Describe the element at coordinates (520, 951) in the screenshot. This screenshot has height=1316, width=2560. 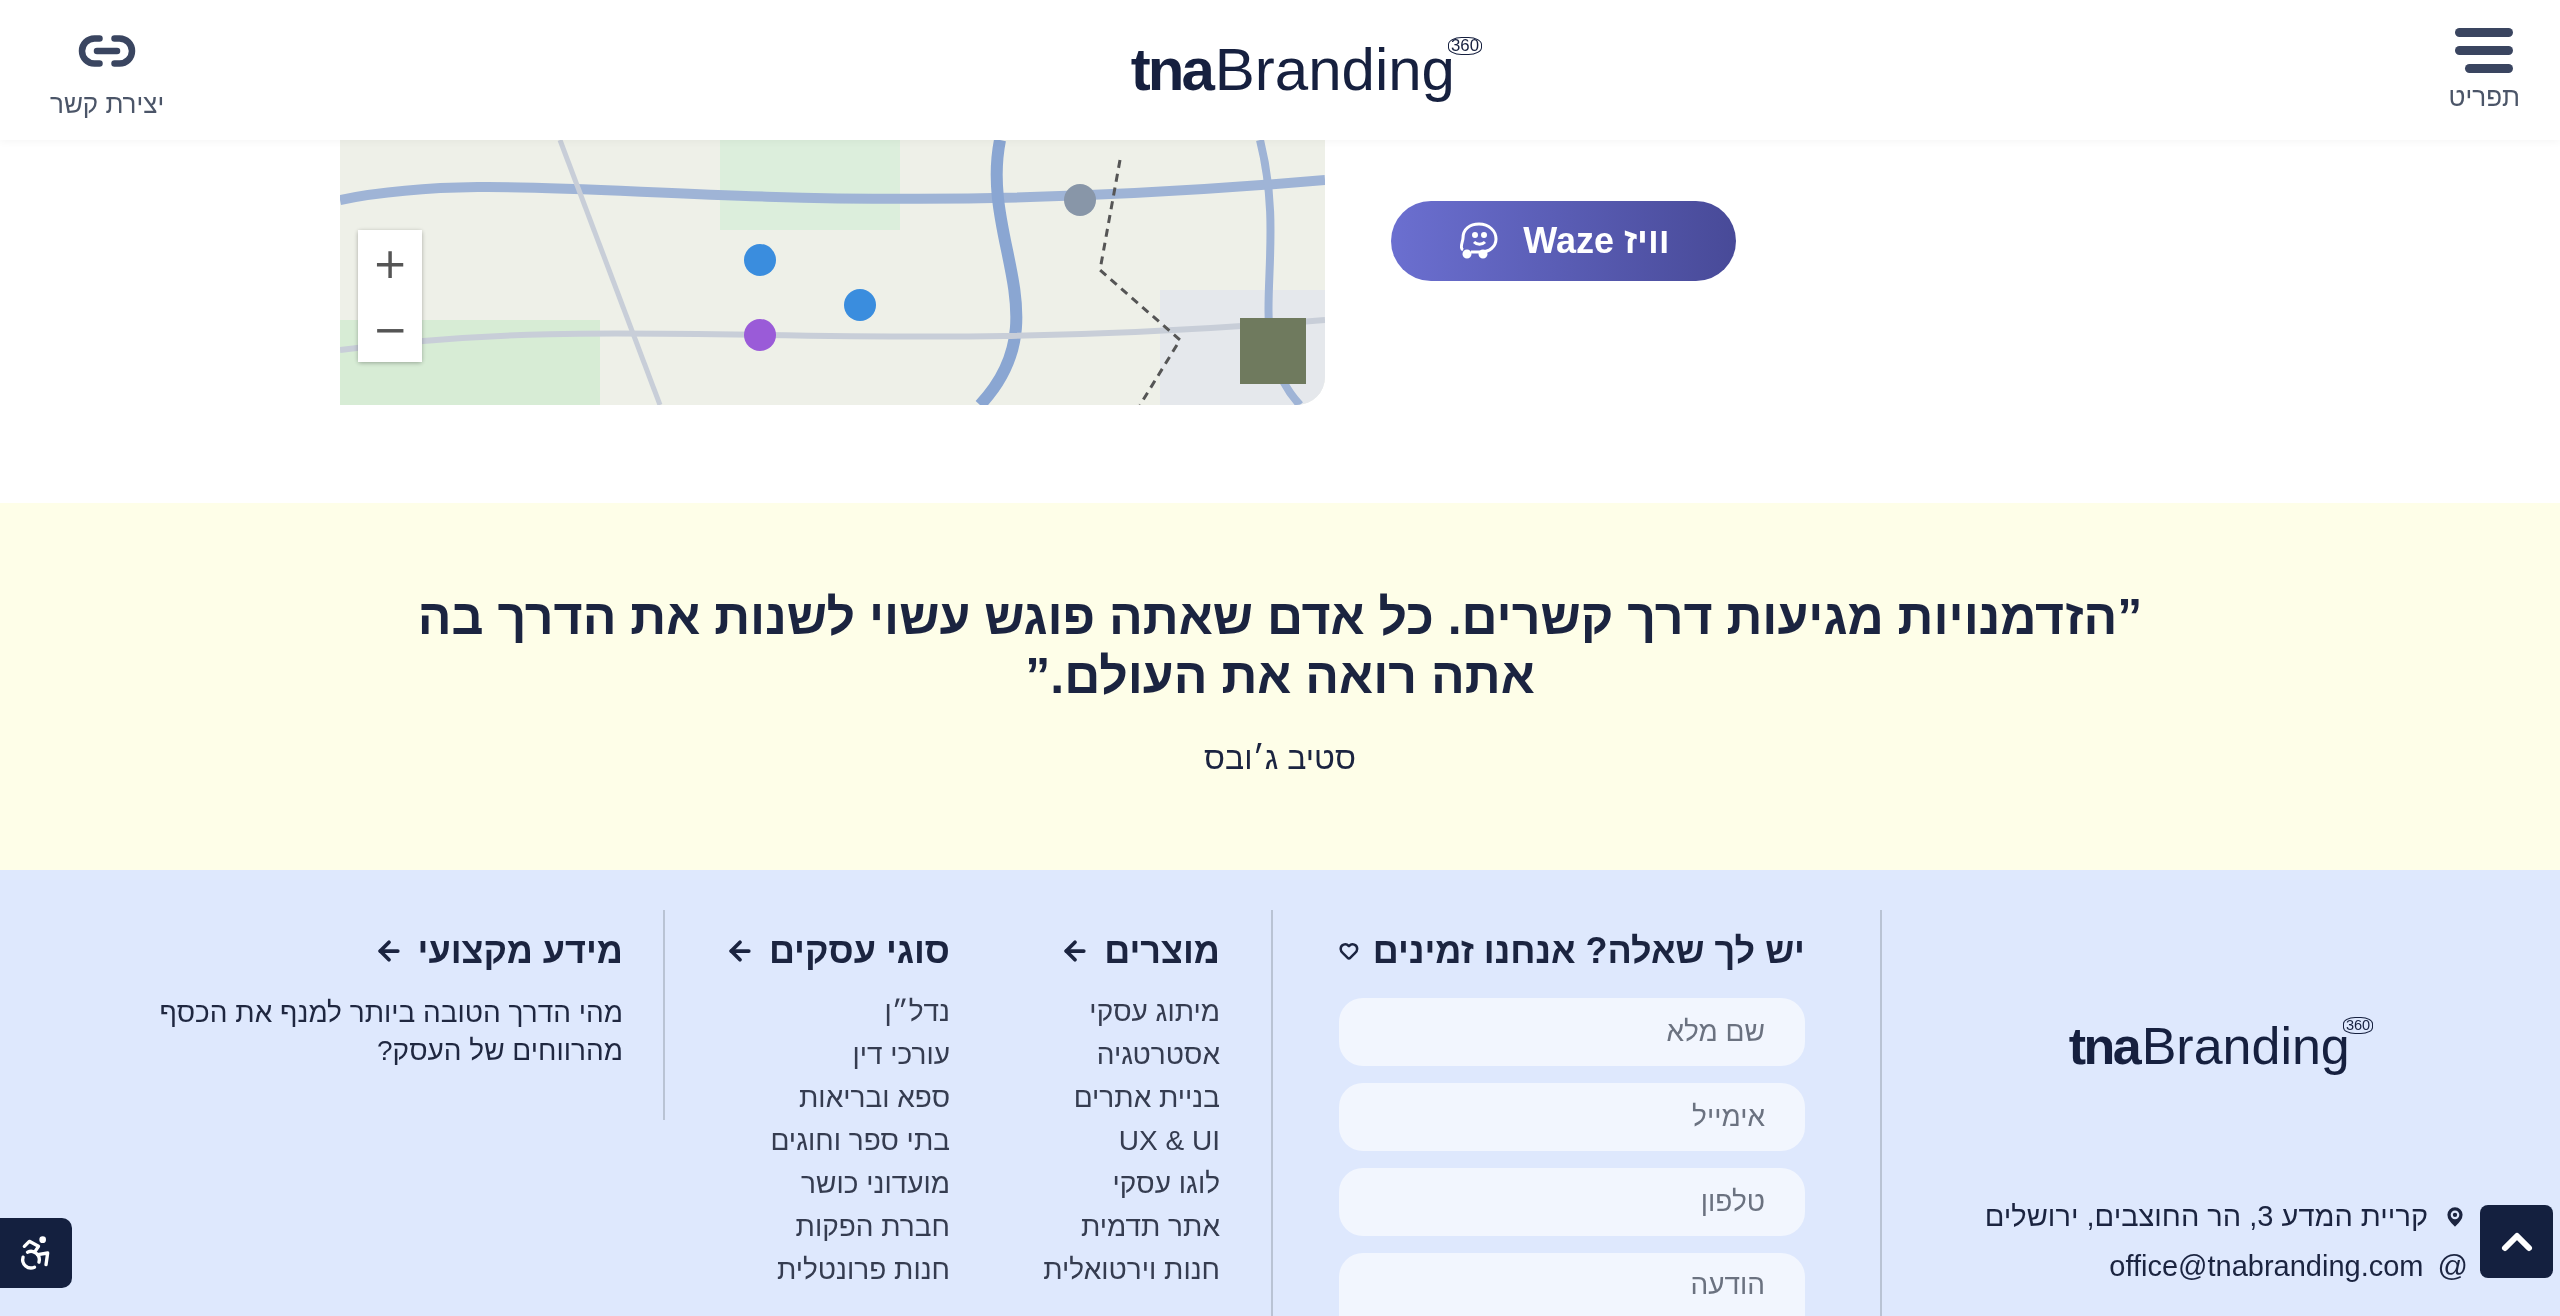
I see `column-heading: מידע מקצועי` at that location.